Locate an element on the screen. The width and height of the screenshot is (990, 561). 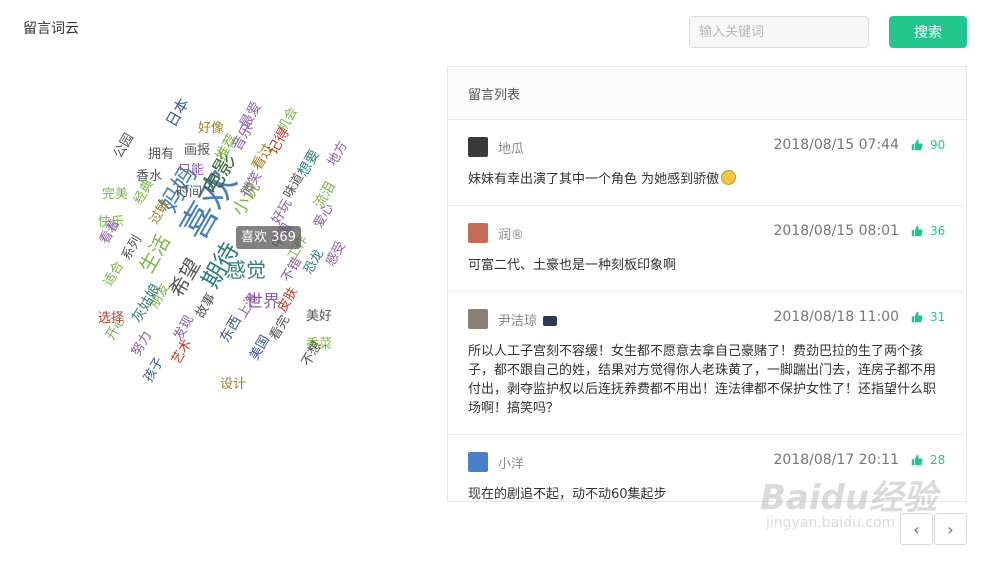
cloud-word: 孩子 is located at coordinates (154, 370).